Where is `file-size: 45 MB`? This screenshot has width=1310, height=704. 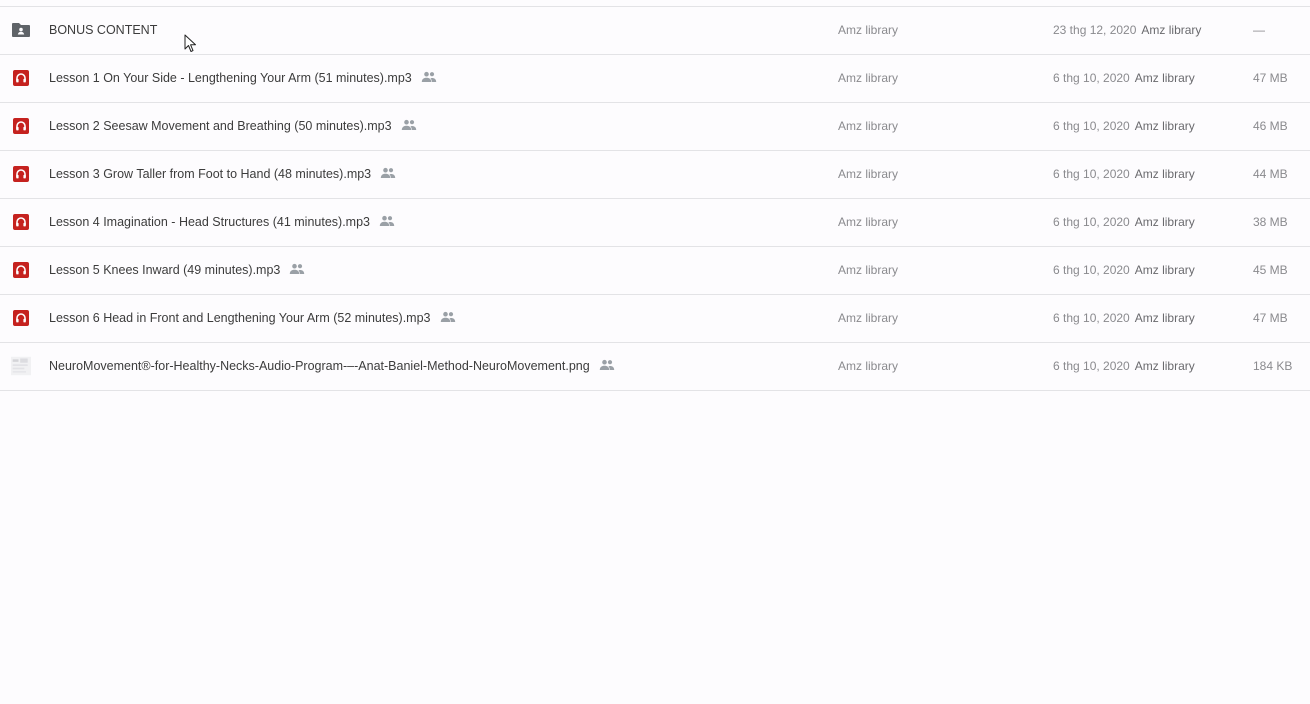 file-size: 45 MB is located at coordinates (1270, 270).